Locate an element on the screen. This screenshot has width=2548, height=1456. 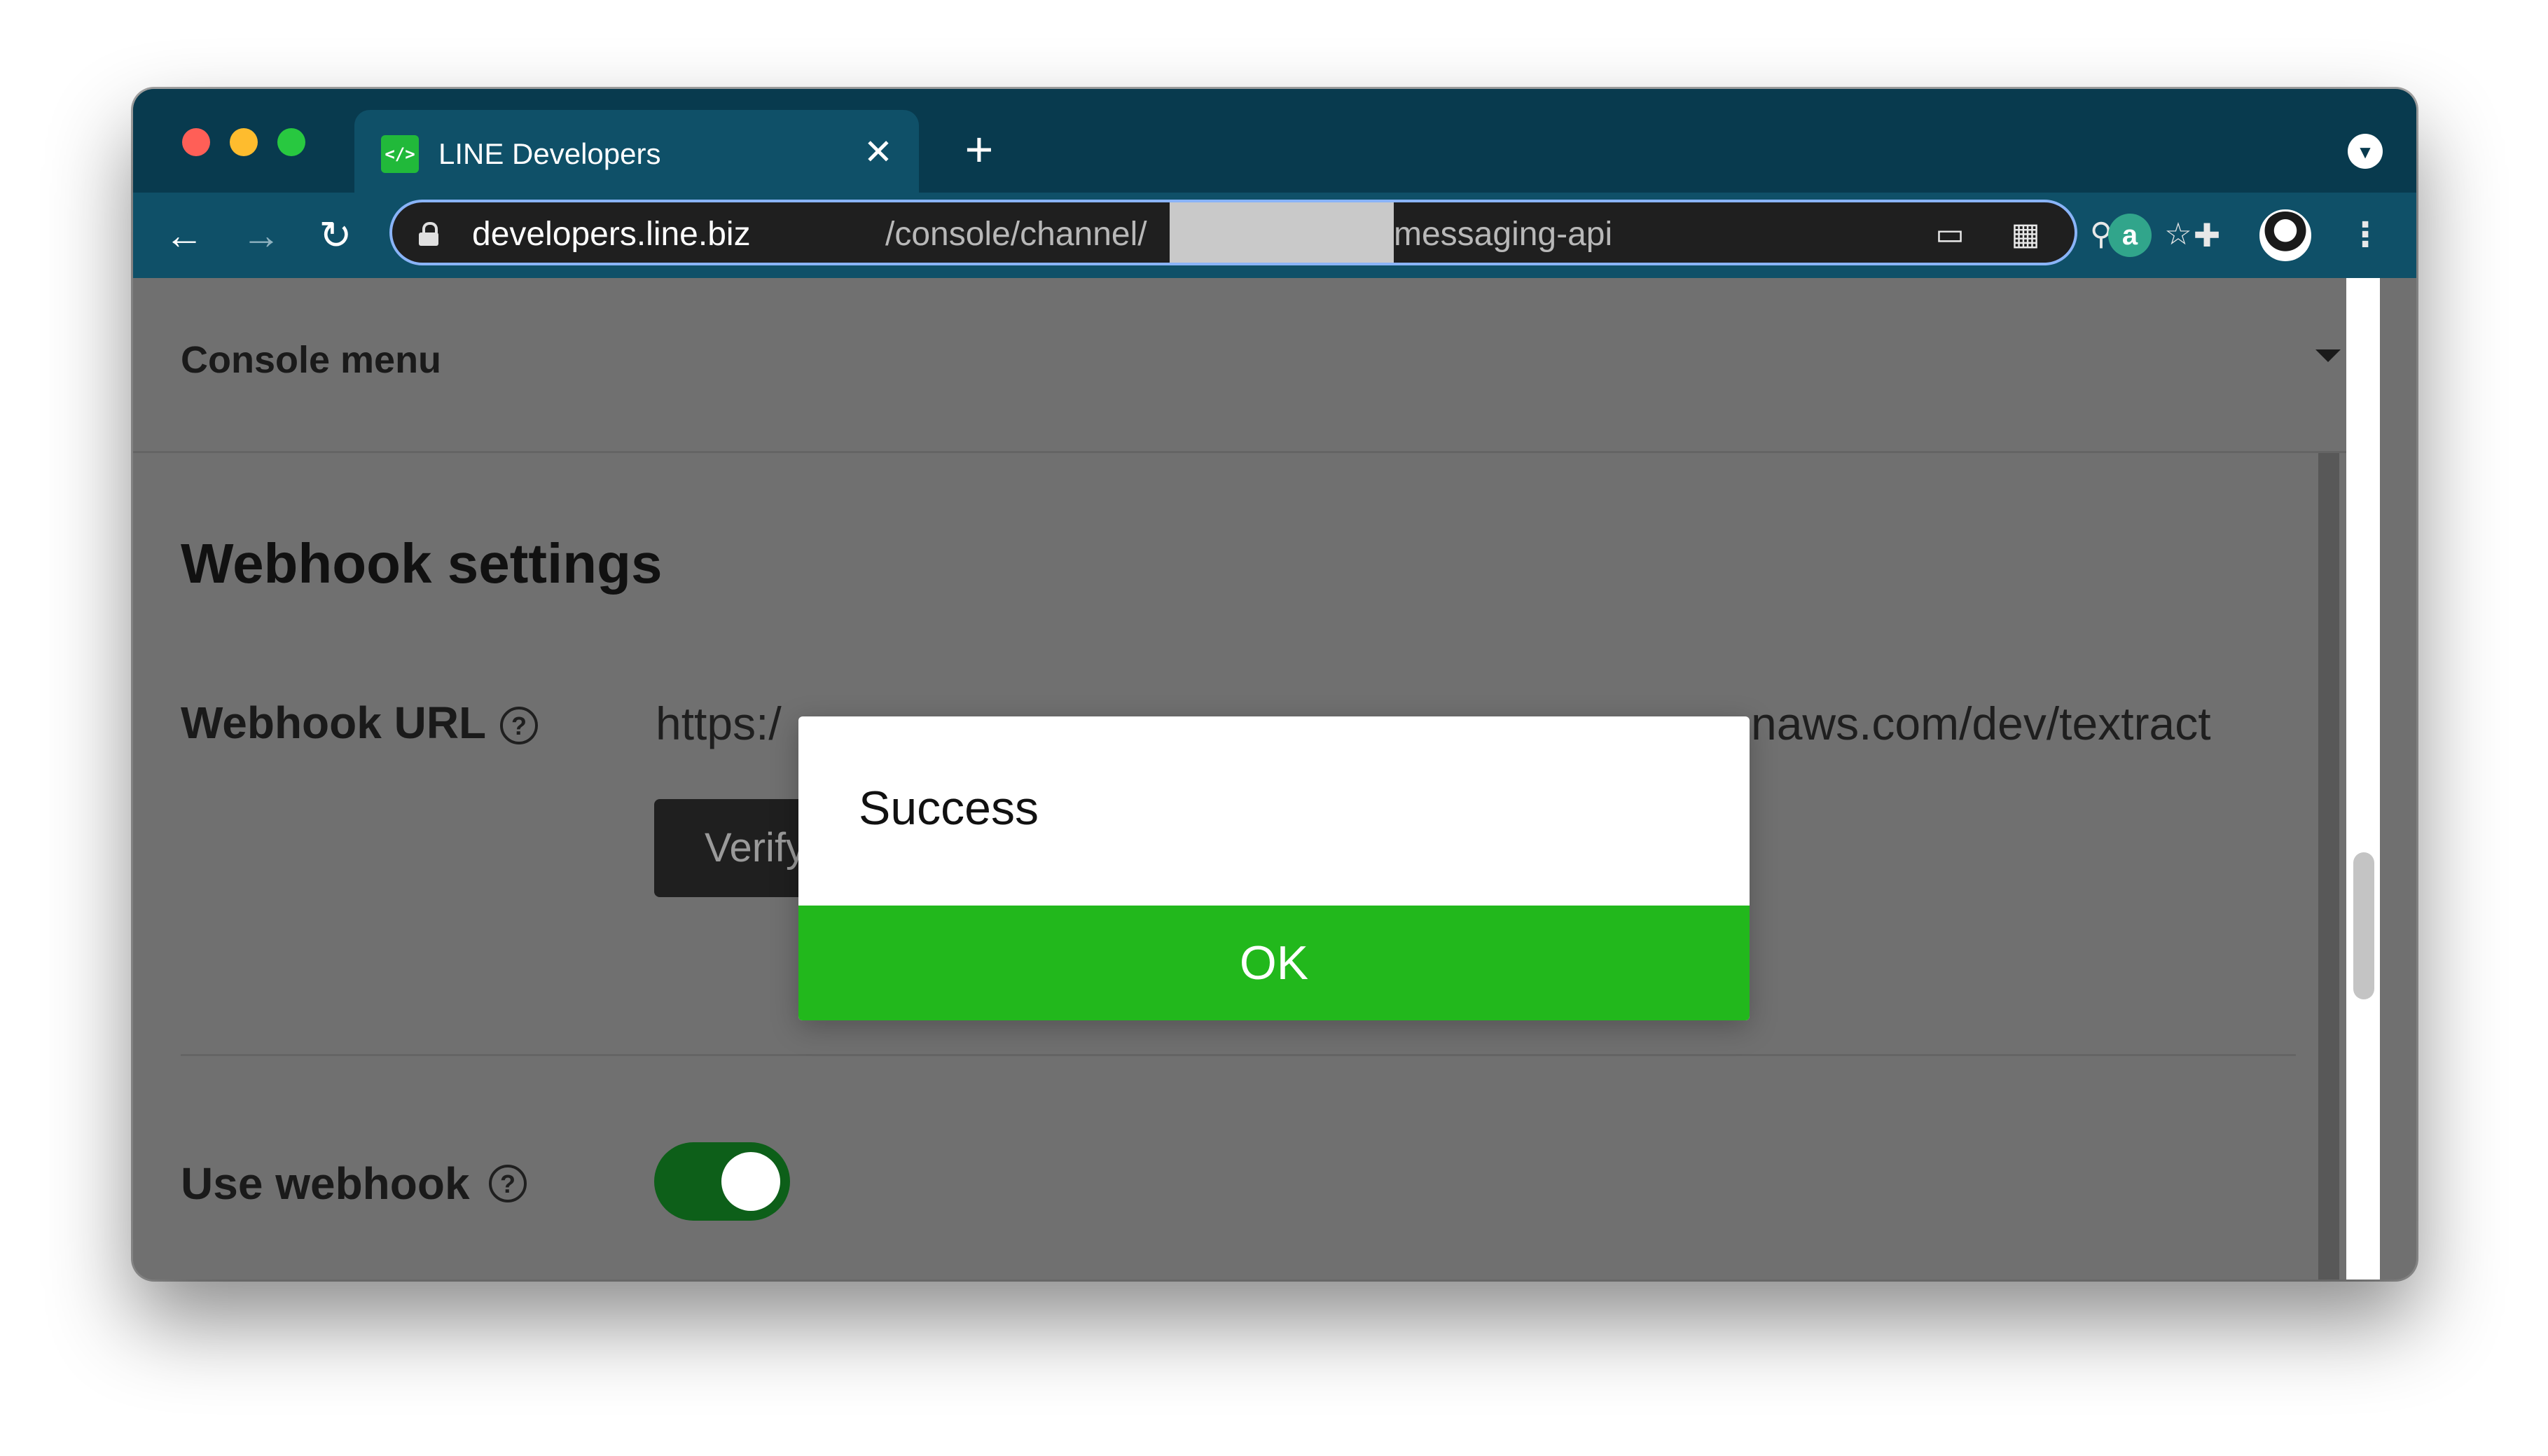
inner-scrollbar-track is located at coordinates (2328, 867).